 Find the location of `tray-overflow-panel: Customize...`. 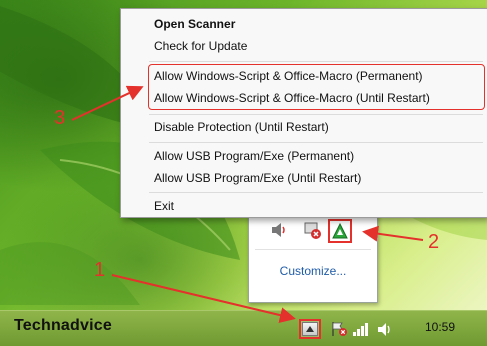

tray-overflow-panel: Customize... is located at coordinates (313, 254).